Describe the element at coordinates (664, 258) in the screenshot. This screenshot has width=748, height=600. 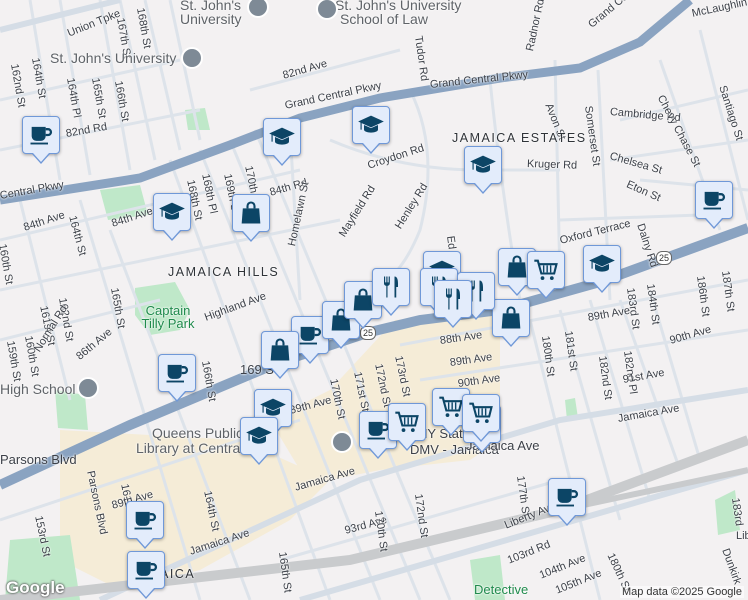
I see `route-25-shield: 25` at that location.